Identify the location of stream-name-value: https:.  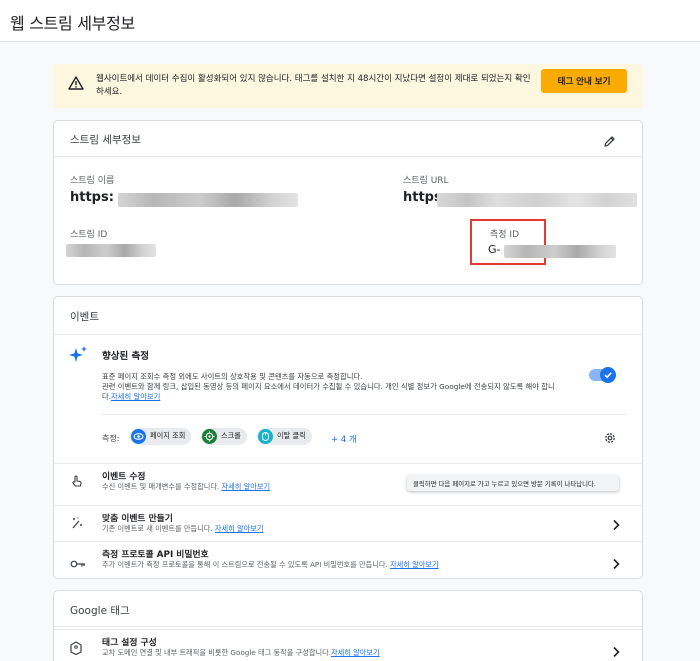
(92, 197).